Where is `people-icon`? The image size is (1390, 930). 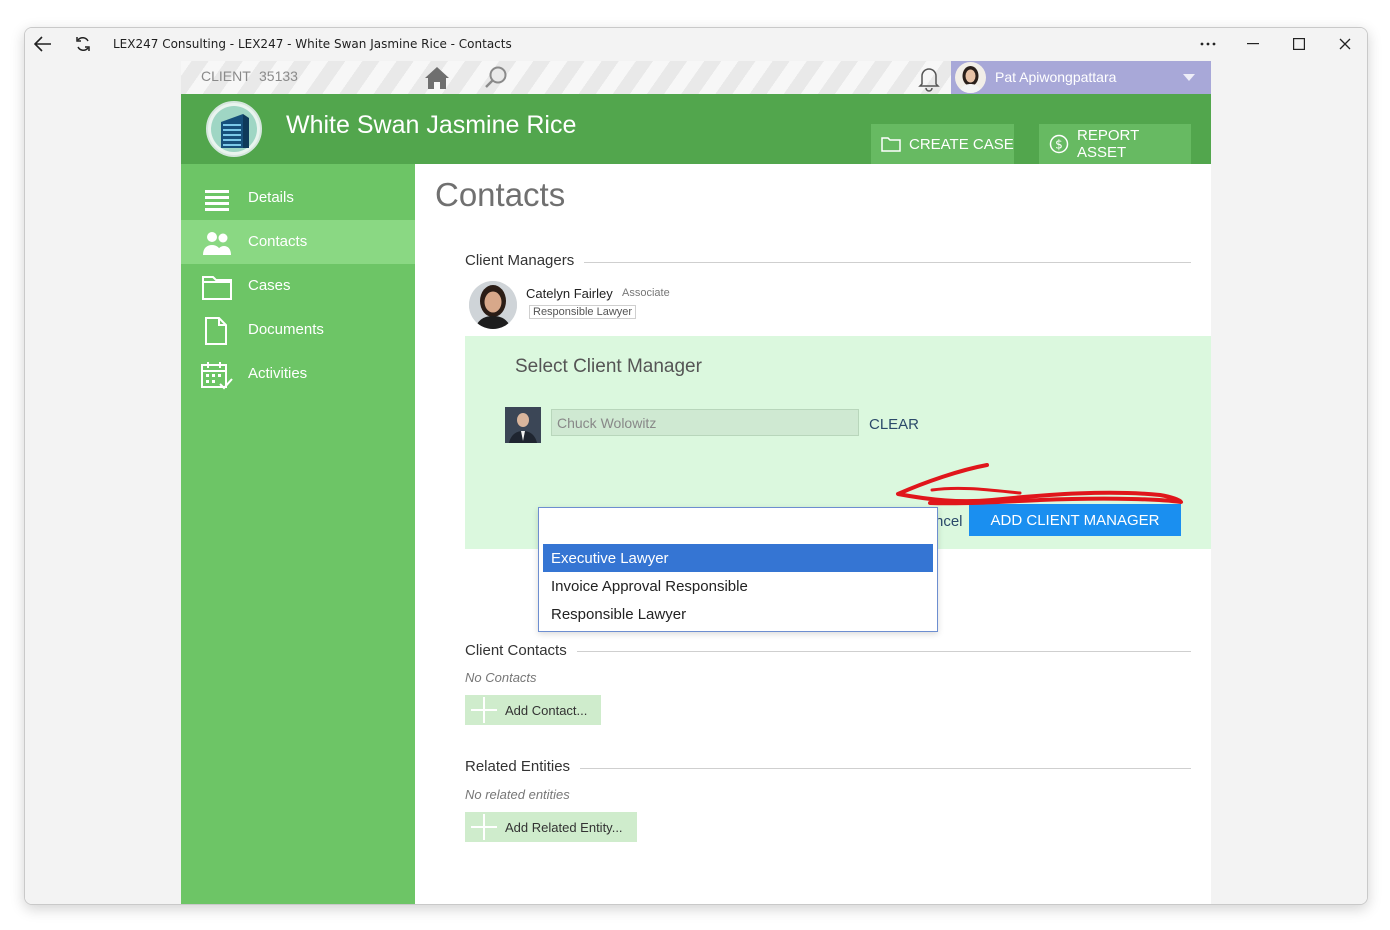 people-icon is located at coordinates (217, 243).